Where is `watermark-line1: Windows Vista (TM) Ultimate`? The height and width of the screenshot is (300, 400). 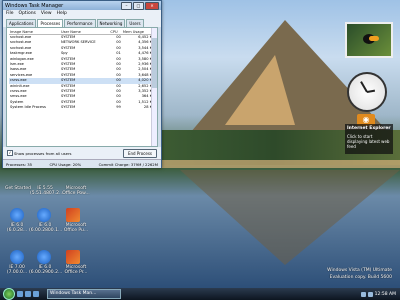 watermark-line1: Windows Vista (TM) Ultimate is located at coordinates (359, 270).